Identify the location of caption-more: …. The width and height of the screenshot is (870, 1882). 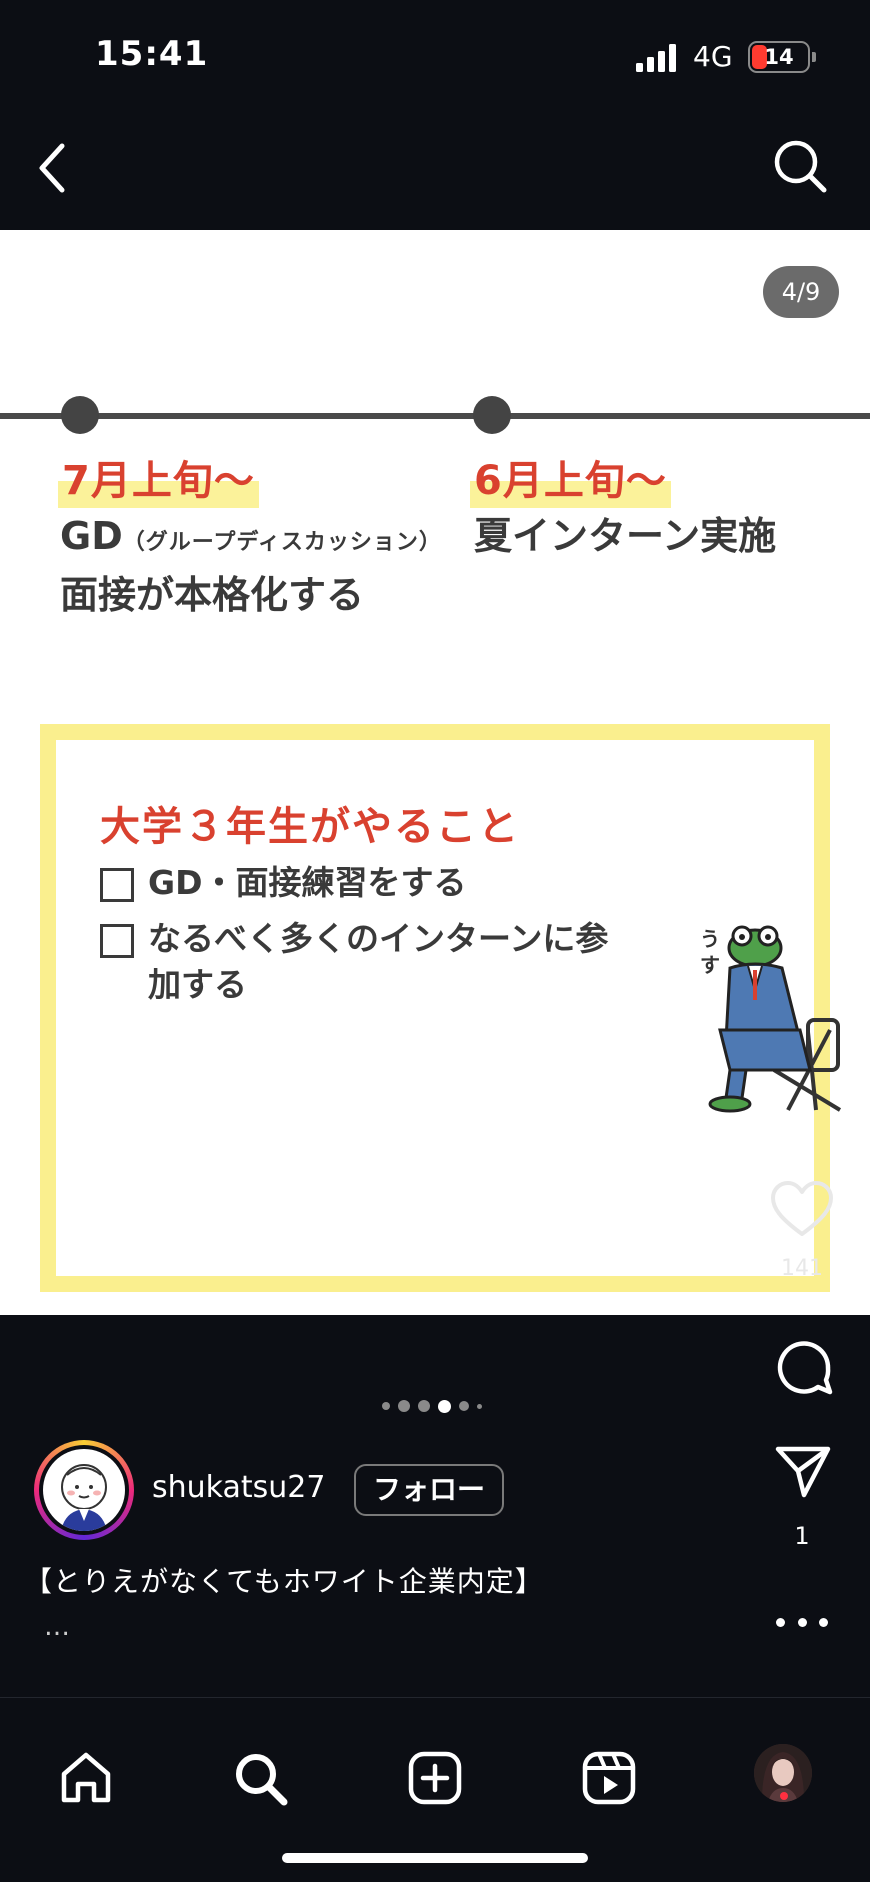
(58, 1627).